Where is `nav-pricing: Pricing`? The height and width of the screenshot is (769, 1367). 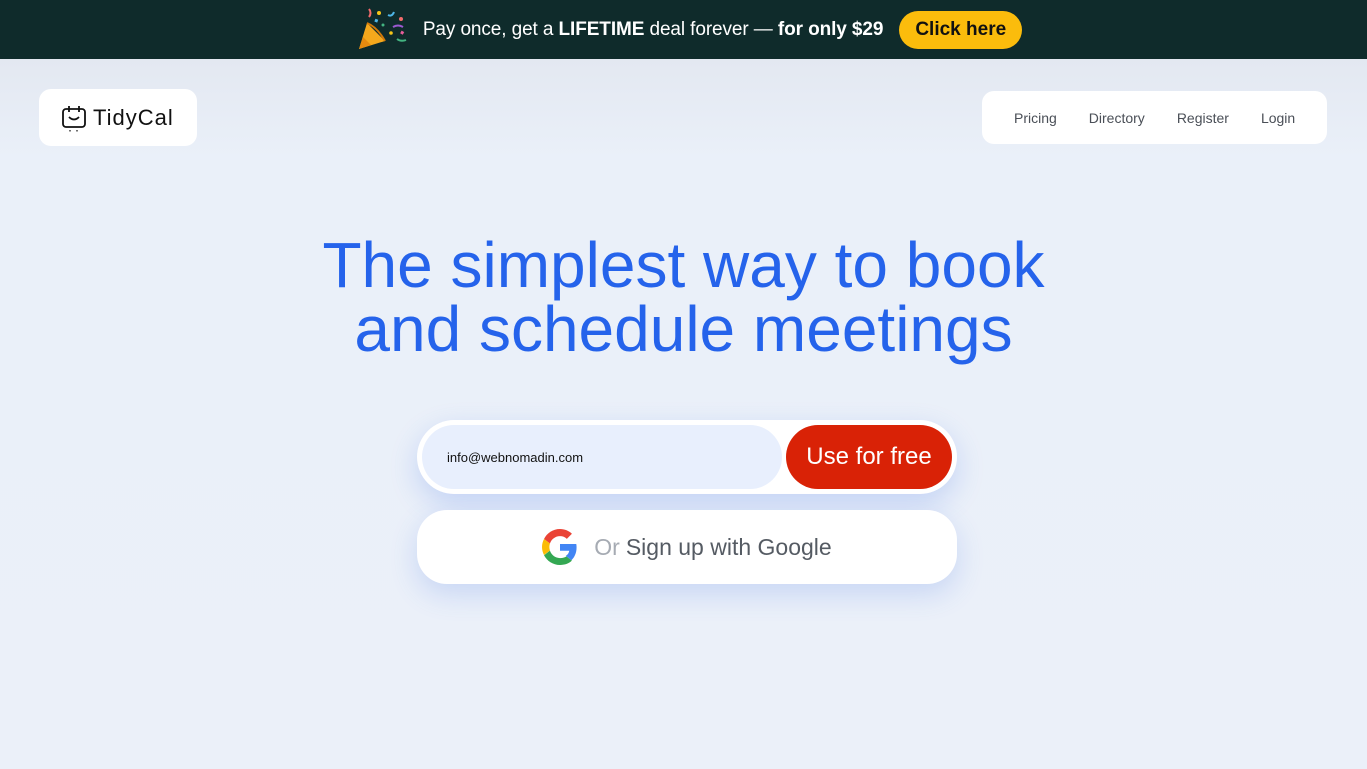 nav-pricing: Pricing is located at coordinates (1035, 118).